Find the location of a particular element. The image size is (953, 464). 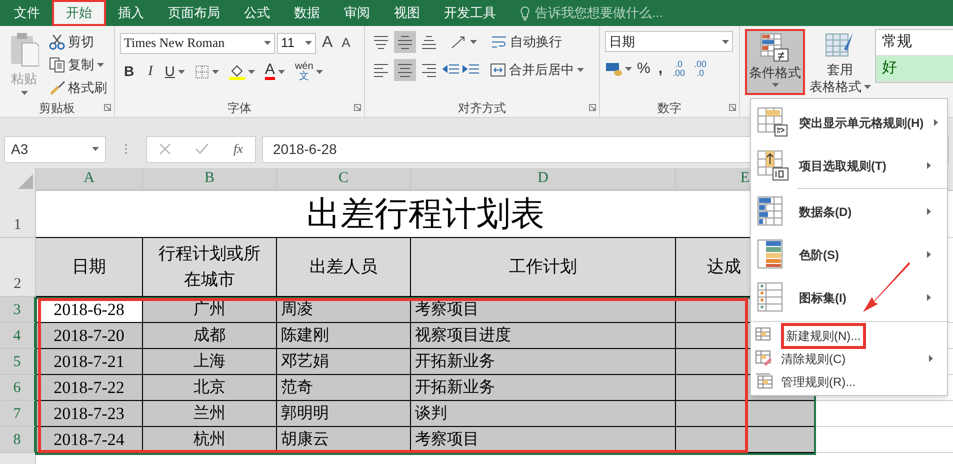

column-heading: 工作计划 is located at coordinates (543, 267).